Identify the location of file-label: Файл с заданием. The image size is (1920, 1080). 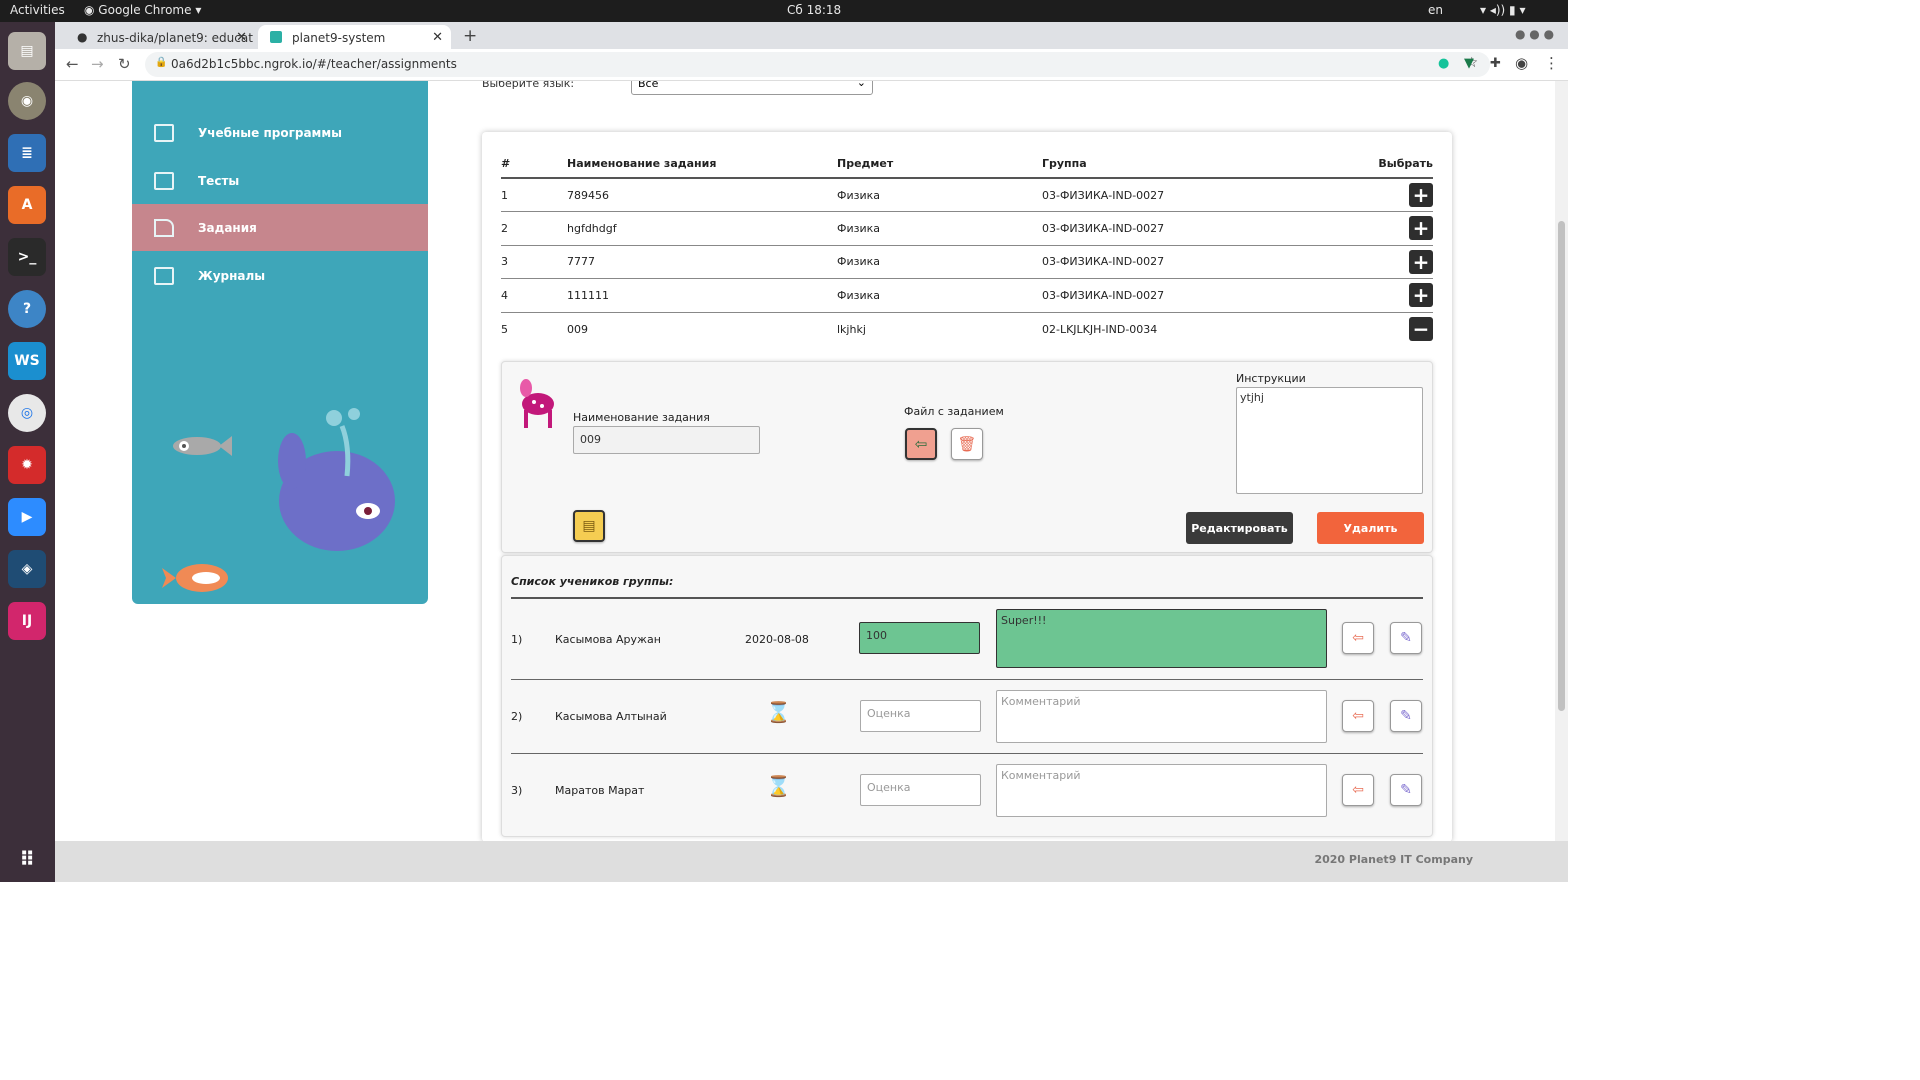
(954, 411).